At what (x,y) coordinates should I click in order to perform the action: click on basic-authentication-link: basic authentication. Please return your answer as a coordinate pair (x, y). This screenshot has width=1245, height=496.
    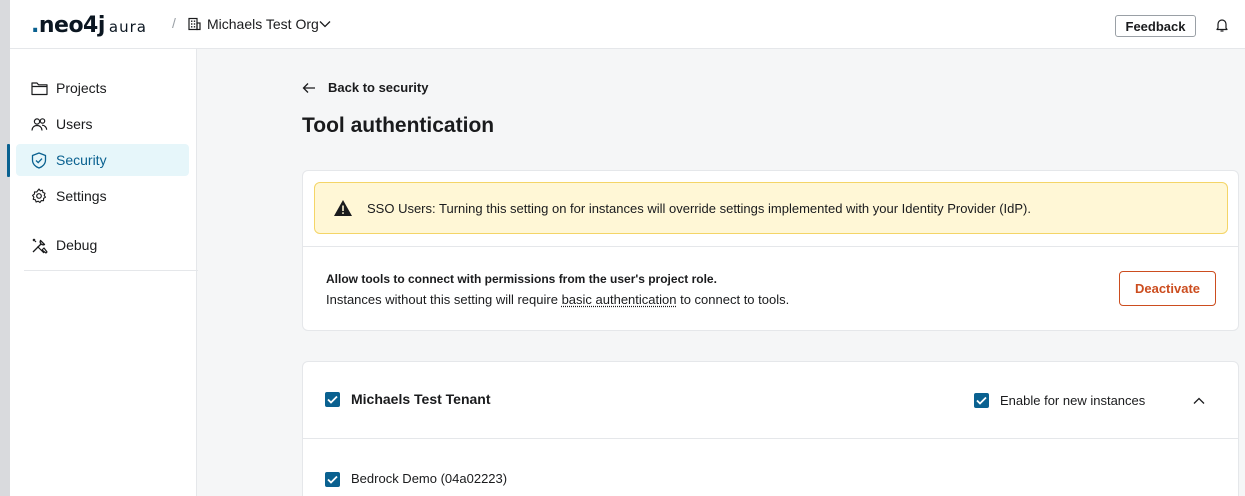
    Looking at the image, I should click on (619, 299).